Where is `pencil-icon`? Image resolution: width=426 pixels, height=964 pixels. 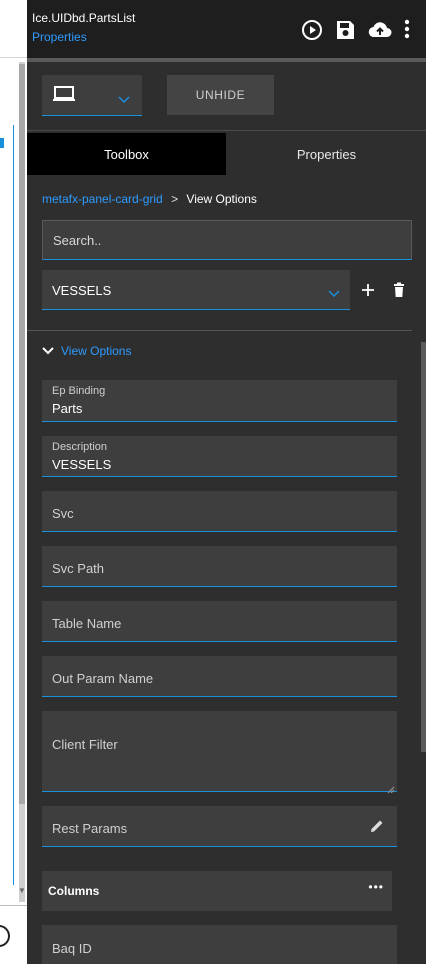
pencil-icon is located at coordinates (377, 828).